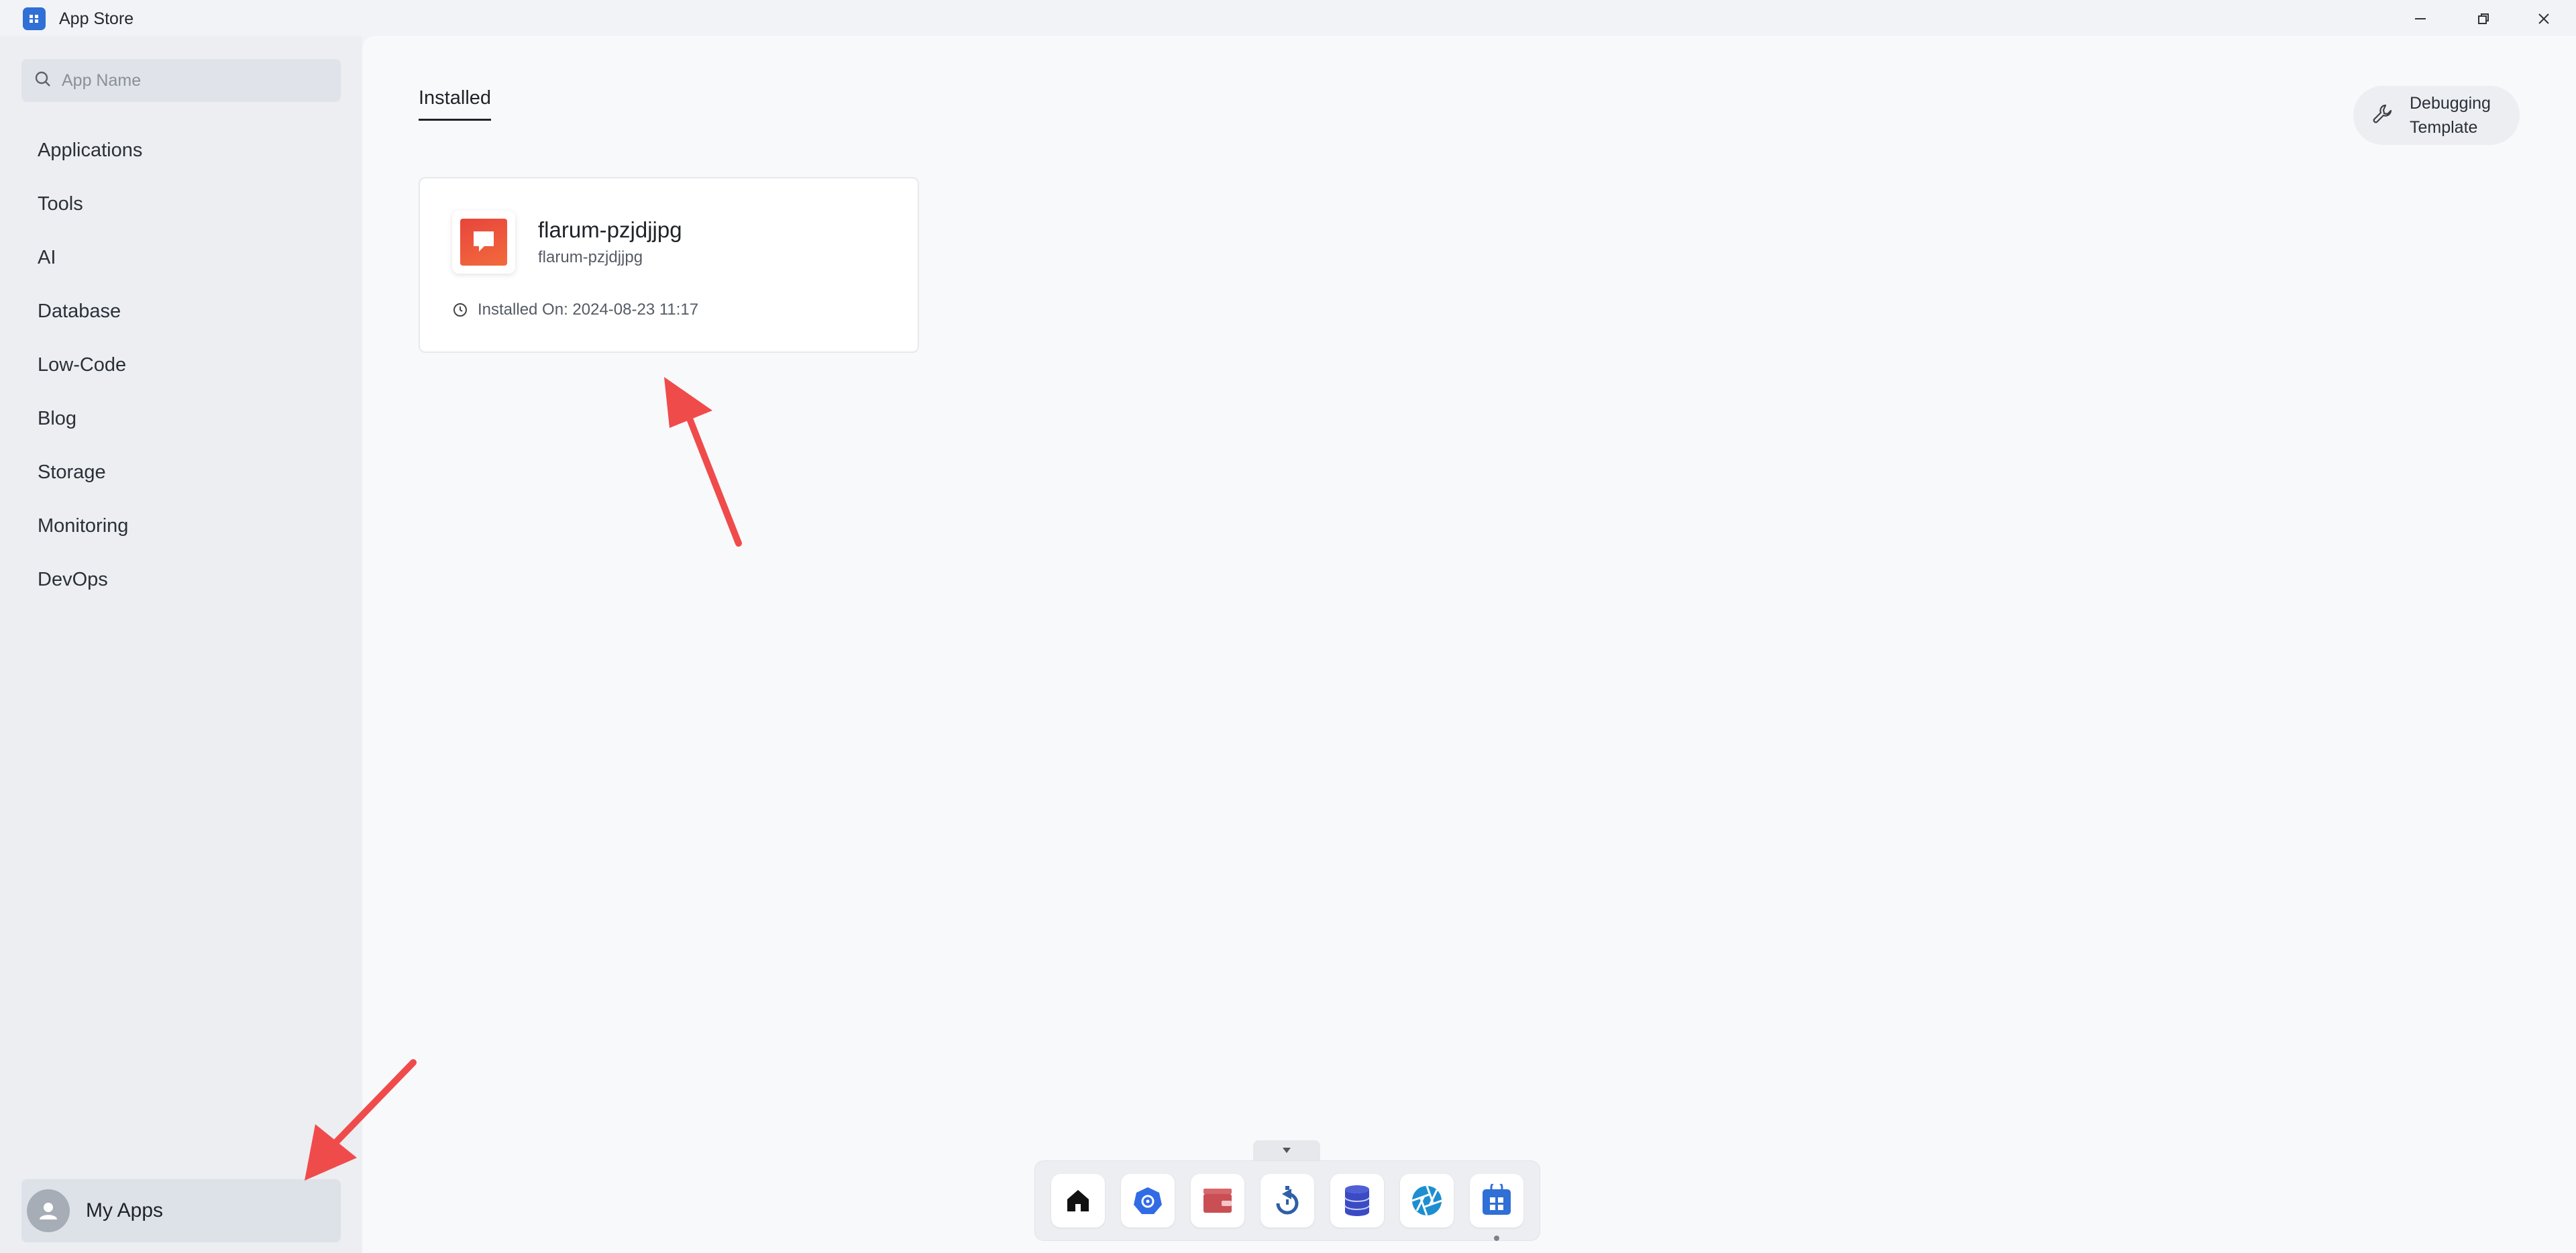 Image resolution: width=2576 pixels, height=1253 pixels. I want to click on backup-icon, so click(1287, 1201).